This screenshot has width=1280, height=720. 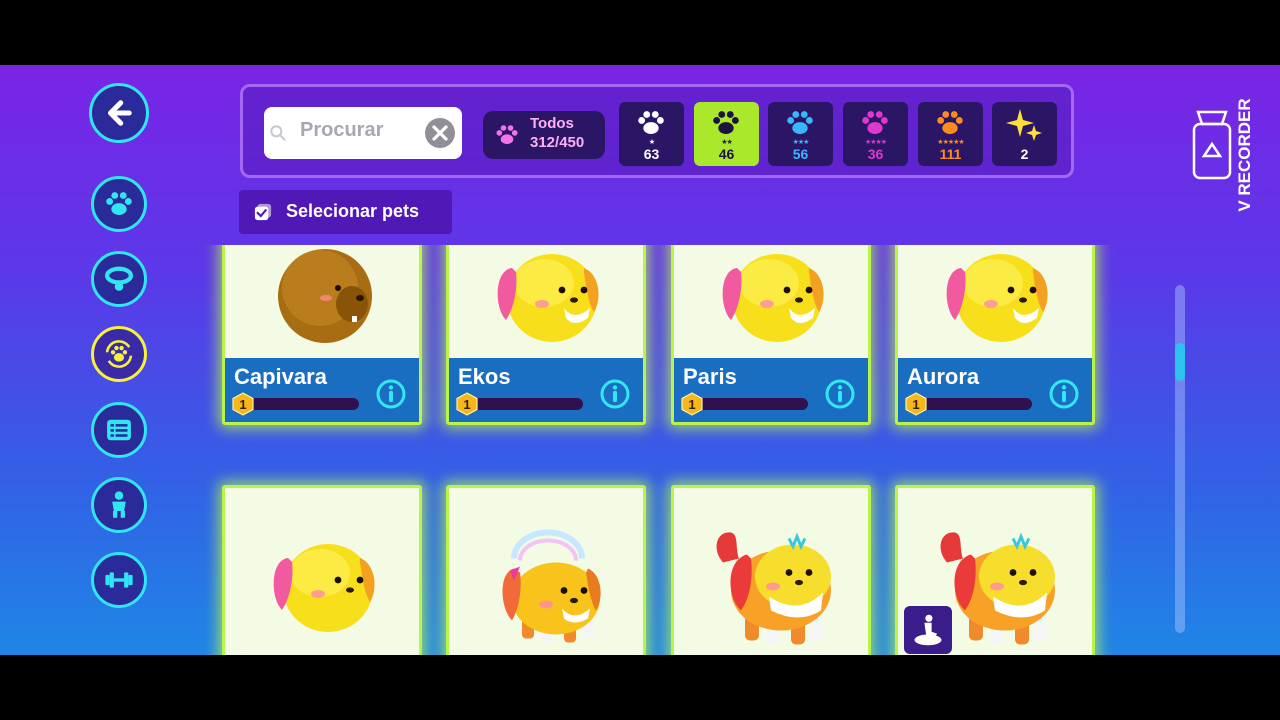 I want to click on filter-all-button: Todos 312/450, so click(x=544, y=135).